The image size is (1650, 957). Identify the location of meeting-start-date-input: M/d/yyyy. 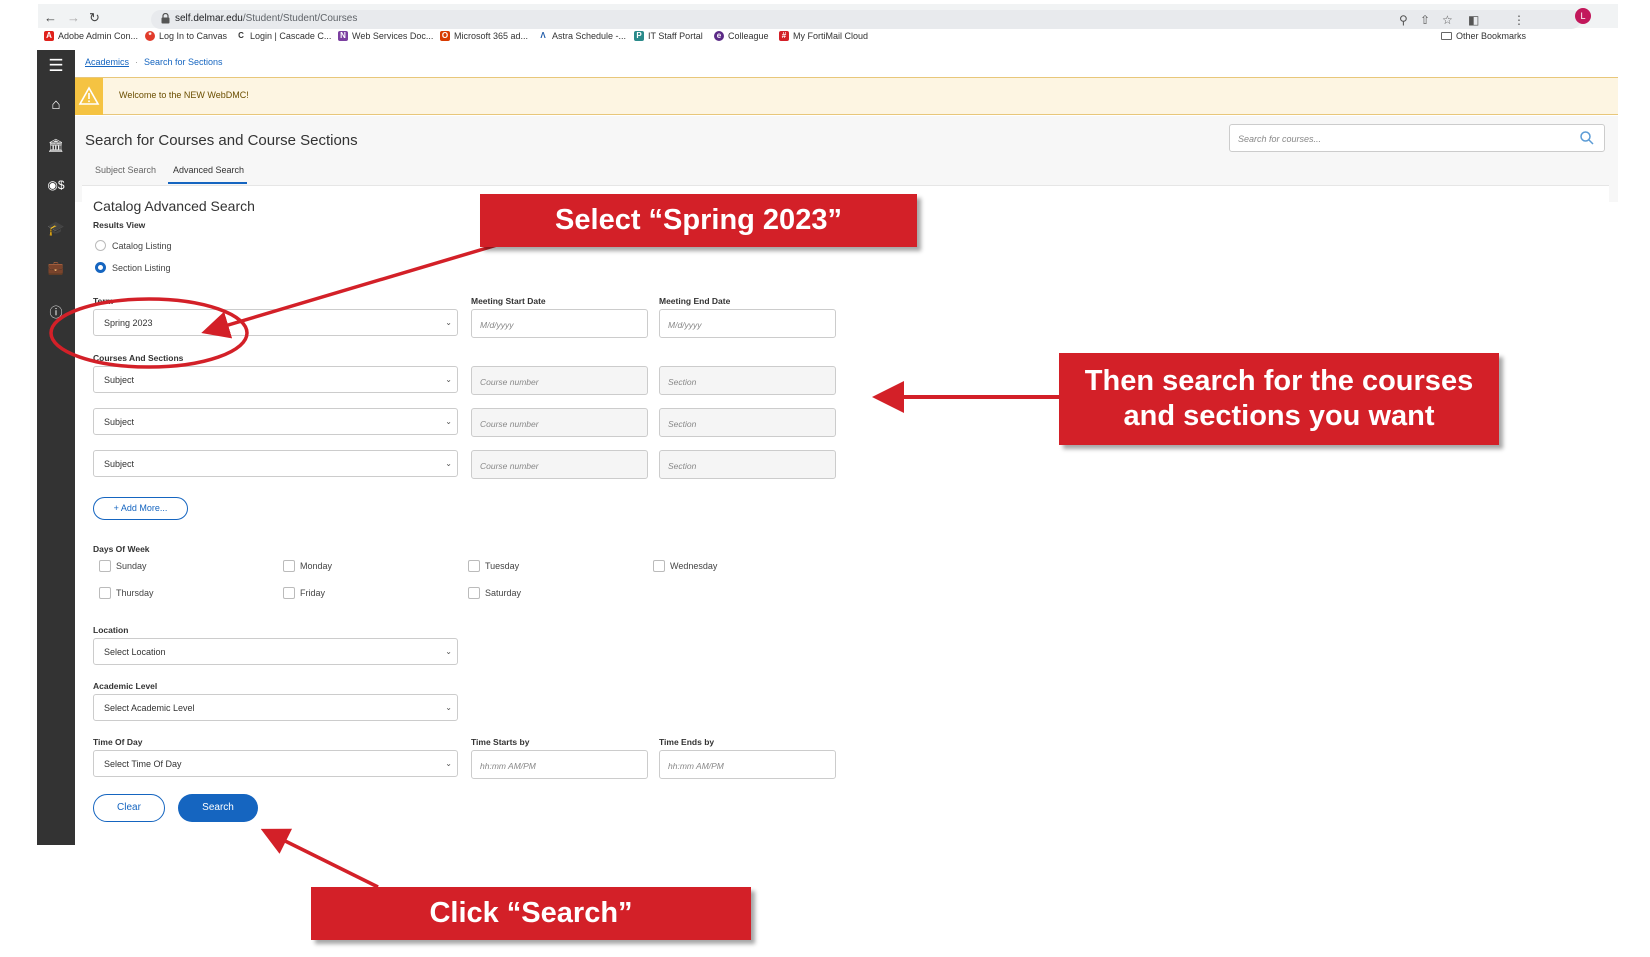
(559, 323).